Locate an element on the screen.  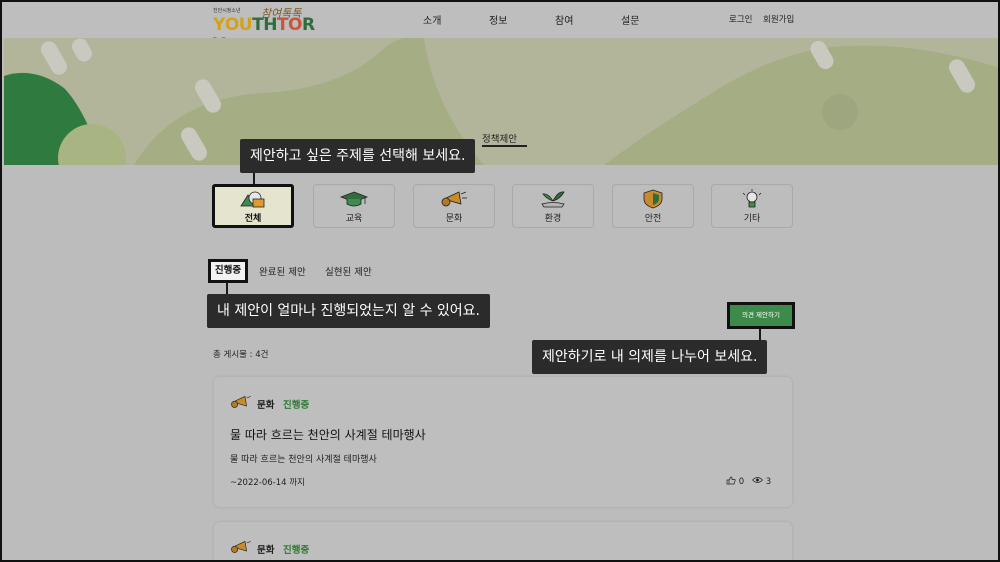
nav-item-about: 소개 is located at coordinates (432, 19).